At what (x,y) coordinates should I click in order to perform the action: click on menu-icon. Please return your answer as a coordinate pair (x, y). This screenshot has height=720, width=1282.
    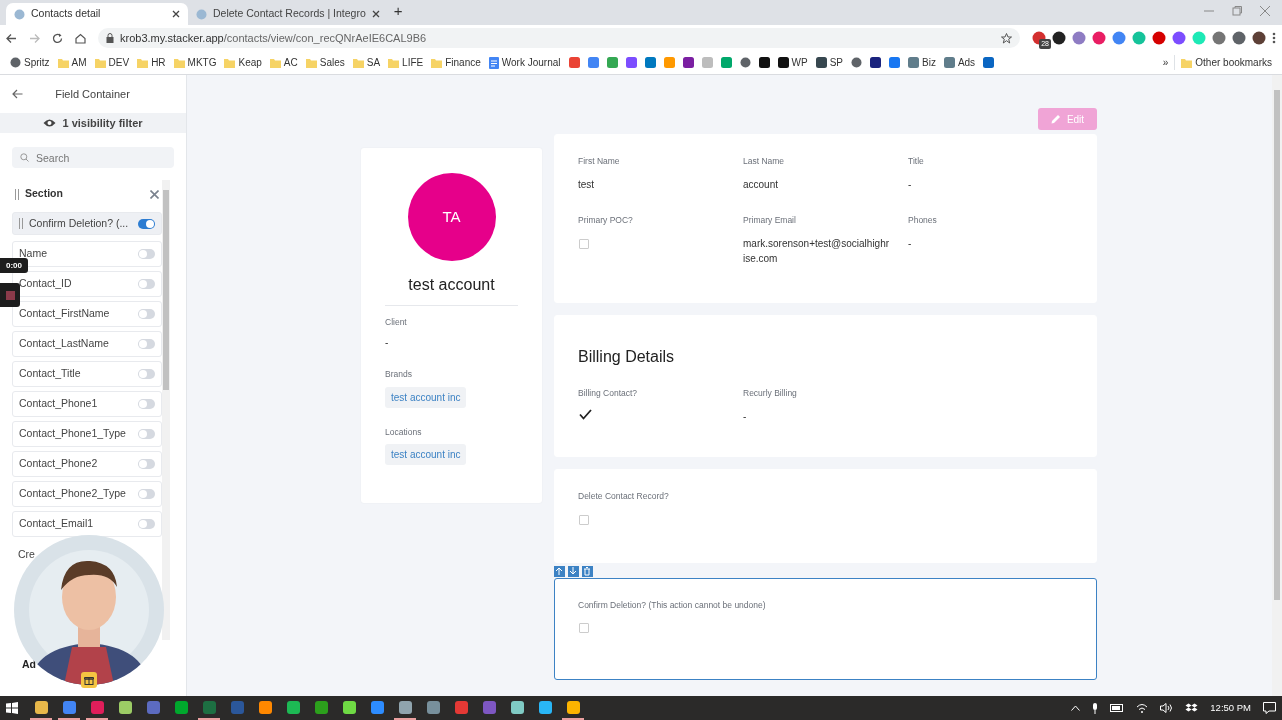
    Looking at the image, I should click on (1274, 38).